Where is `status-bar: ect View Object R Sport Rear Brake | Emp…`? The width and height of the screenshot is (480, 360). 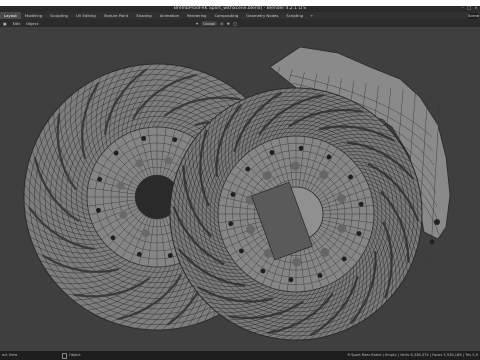
status-bar: ect View Object R Sport Rear Brake | Emp… is located at coordinates (240, 355).